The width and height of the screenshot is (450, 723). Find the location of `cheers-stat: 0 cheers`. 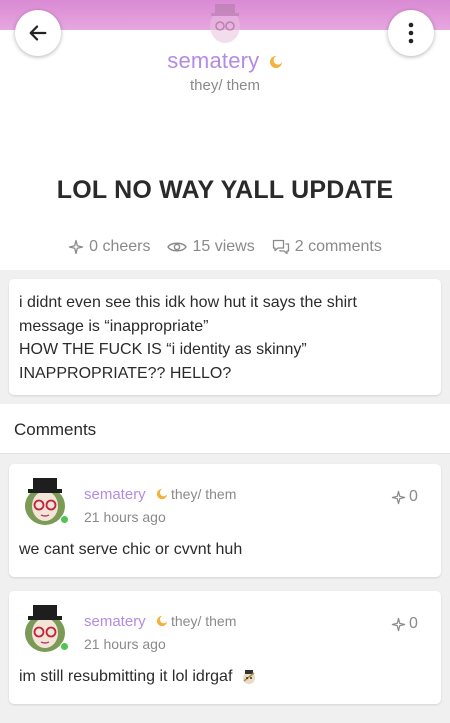

cheers-stat: 0 cheers is located at coordinates (109, 247).